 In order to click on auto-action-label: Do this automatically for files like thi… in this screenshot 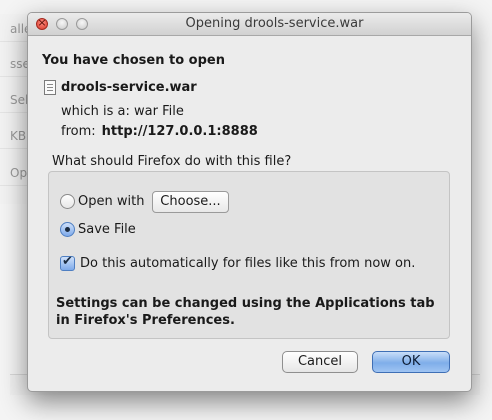, I will do `click(247, 263)`.